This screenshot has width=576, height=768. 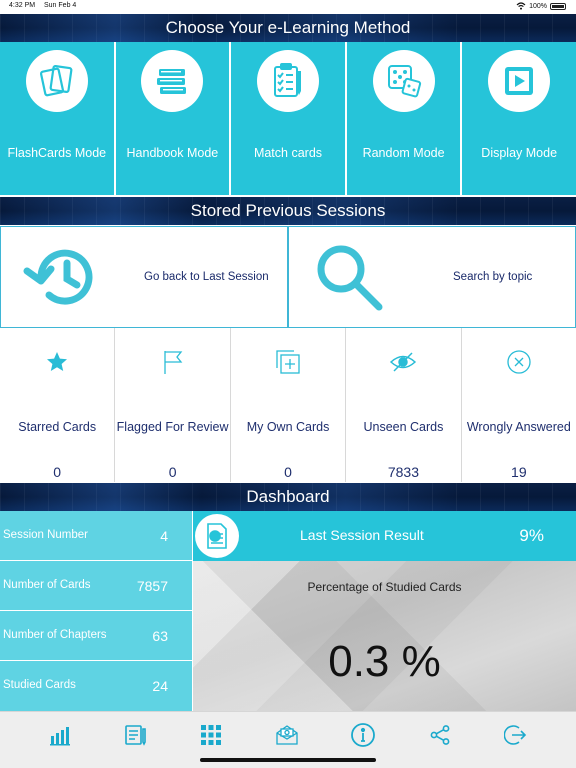 I want to click on notes-icon, so click(x=135, y=735).